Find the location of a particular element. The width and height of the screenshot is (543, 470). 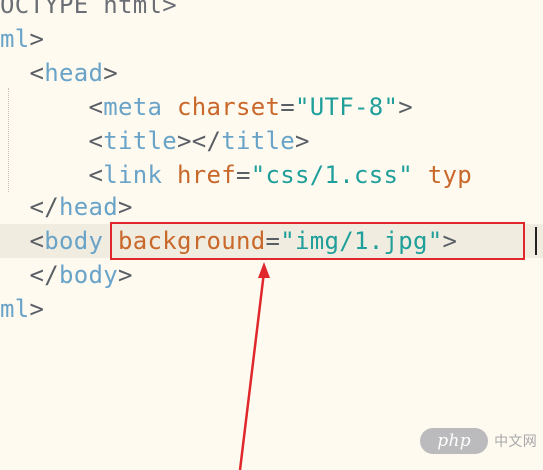

code-line-2: ml> is located at coordinates (22, 39).